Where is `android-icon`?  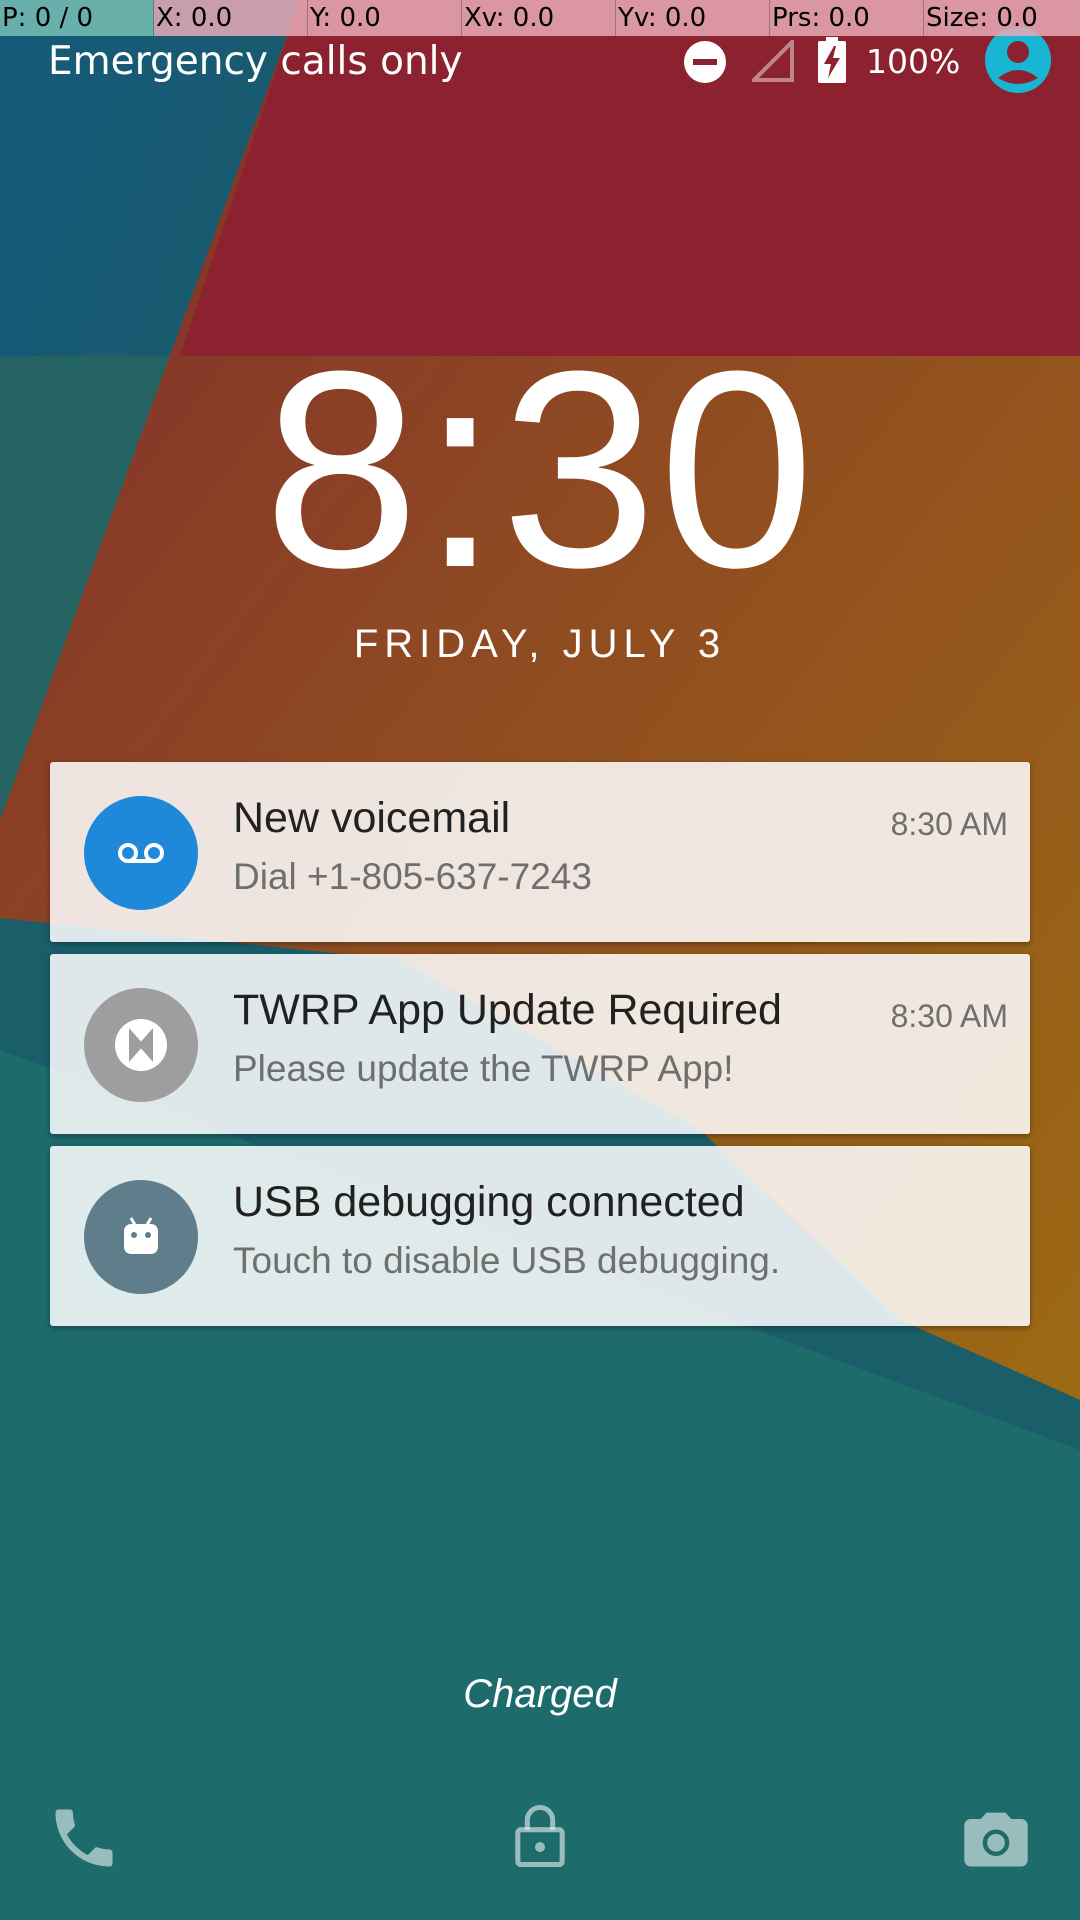 android-icon is located at coordinates (141, 1237).